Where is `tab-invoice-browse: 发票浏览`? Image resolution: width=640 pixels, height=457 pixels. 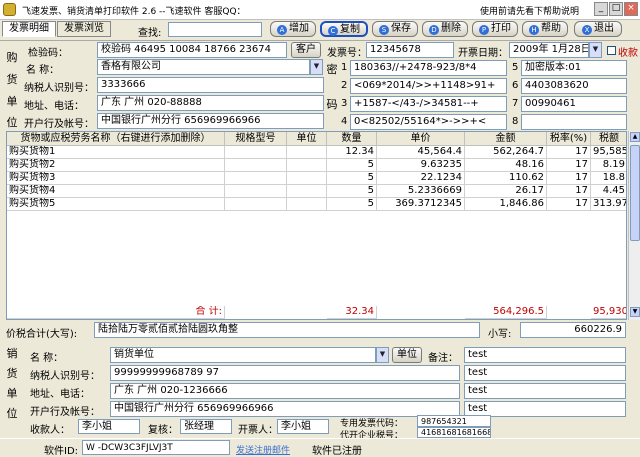 tab-invoice-browse: 发票浏览 is located at coordinates (84, 29).